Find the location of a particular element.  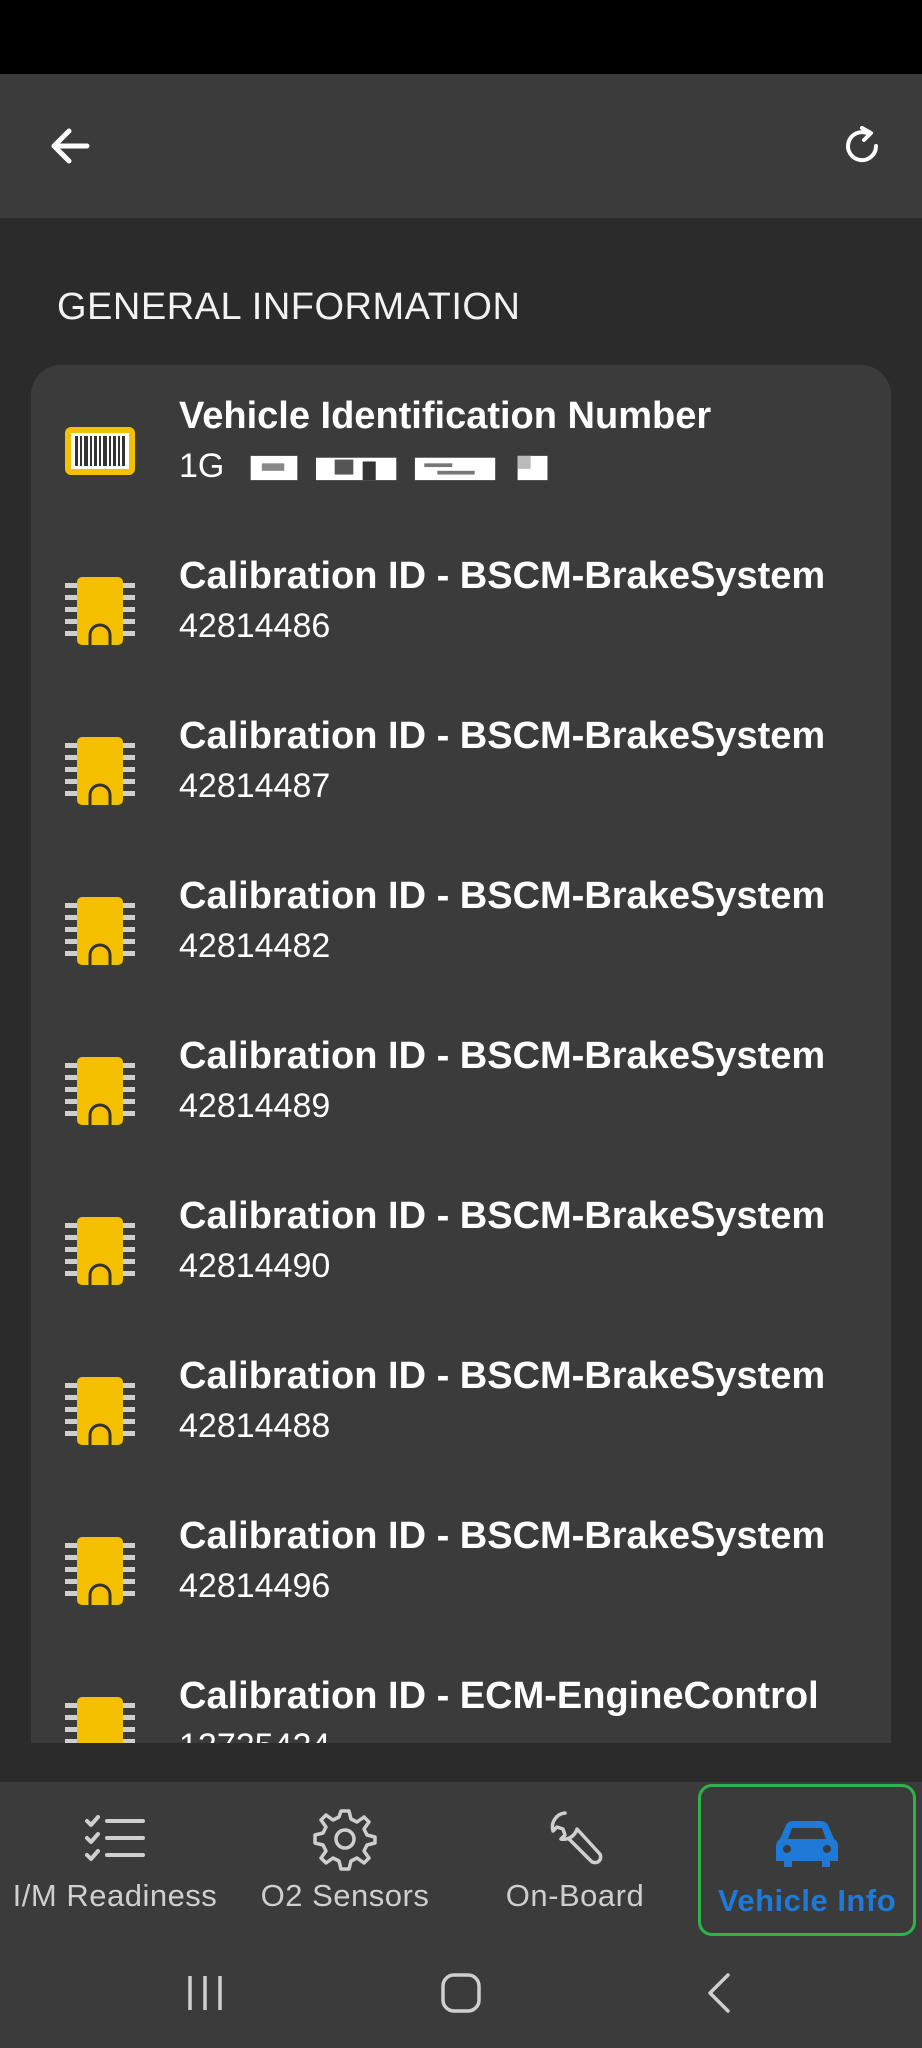

wrench-icon is located at coordinates (576, 1838).